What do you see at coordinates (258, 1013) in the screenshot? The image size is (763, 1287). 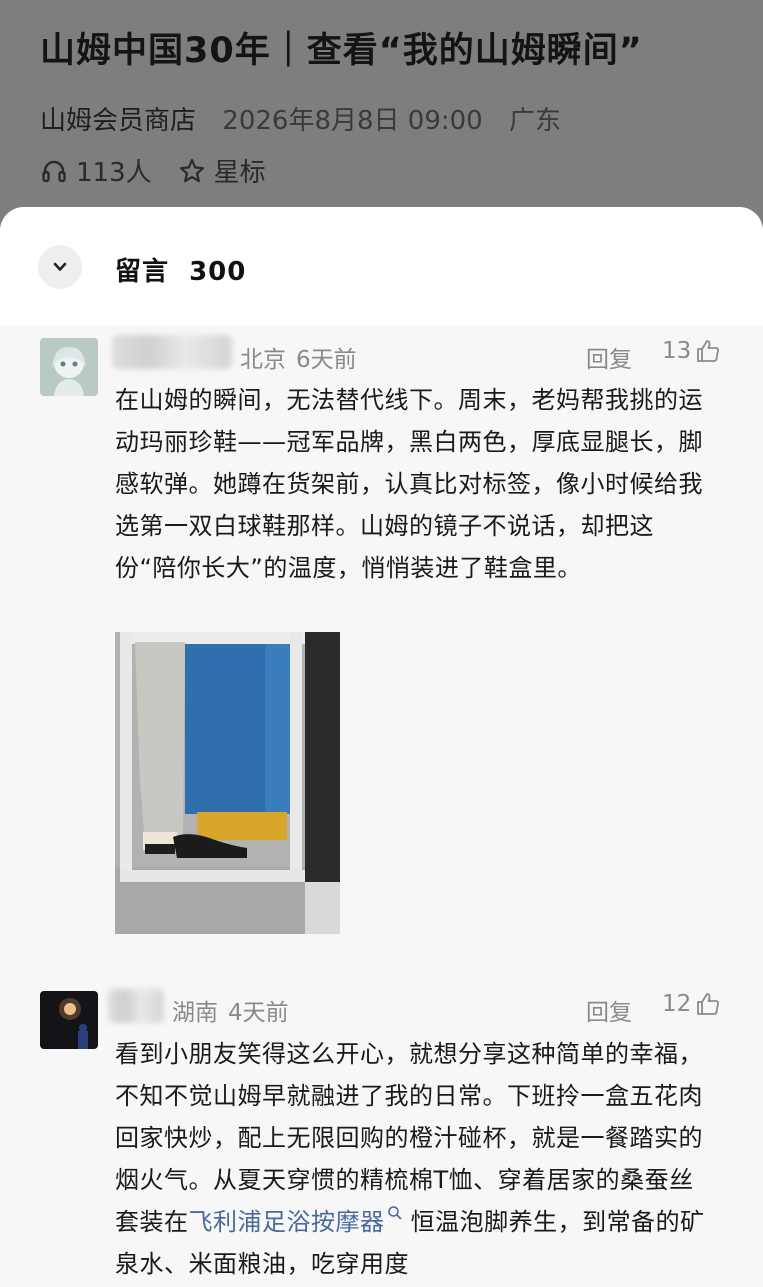 I see `comment-time: 4天前` at bounding box center [258, 1013].